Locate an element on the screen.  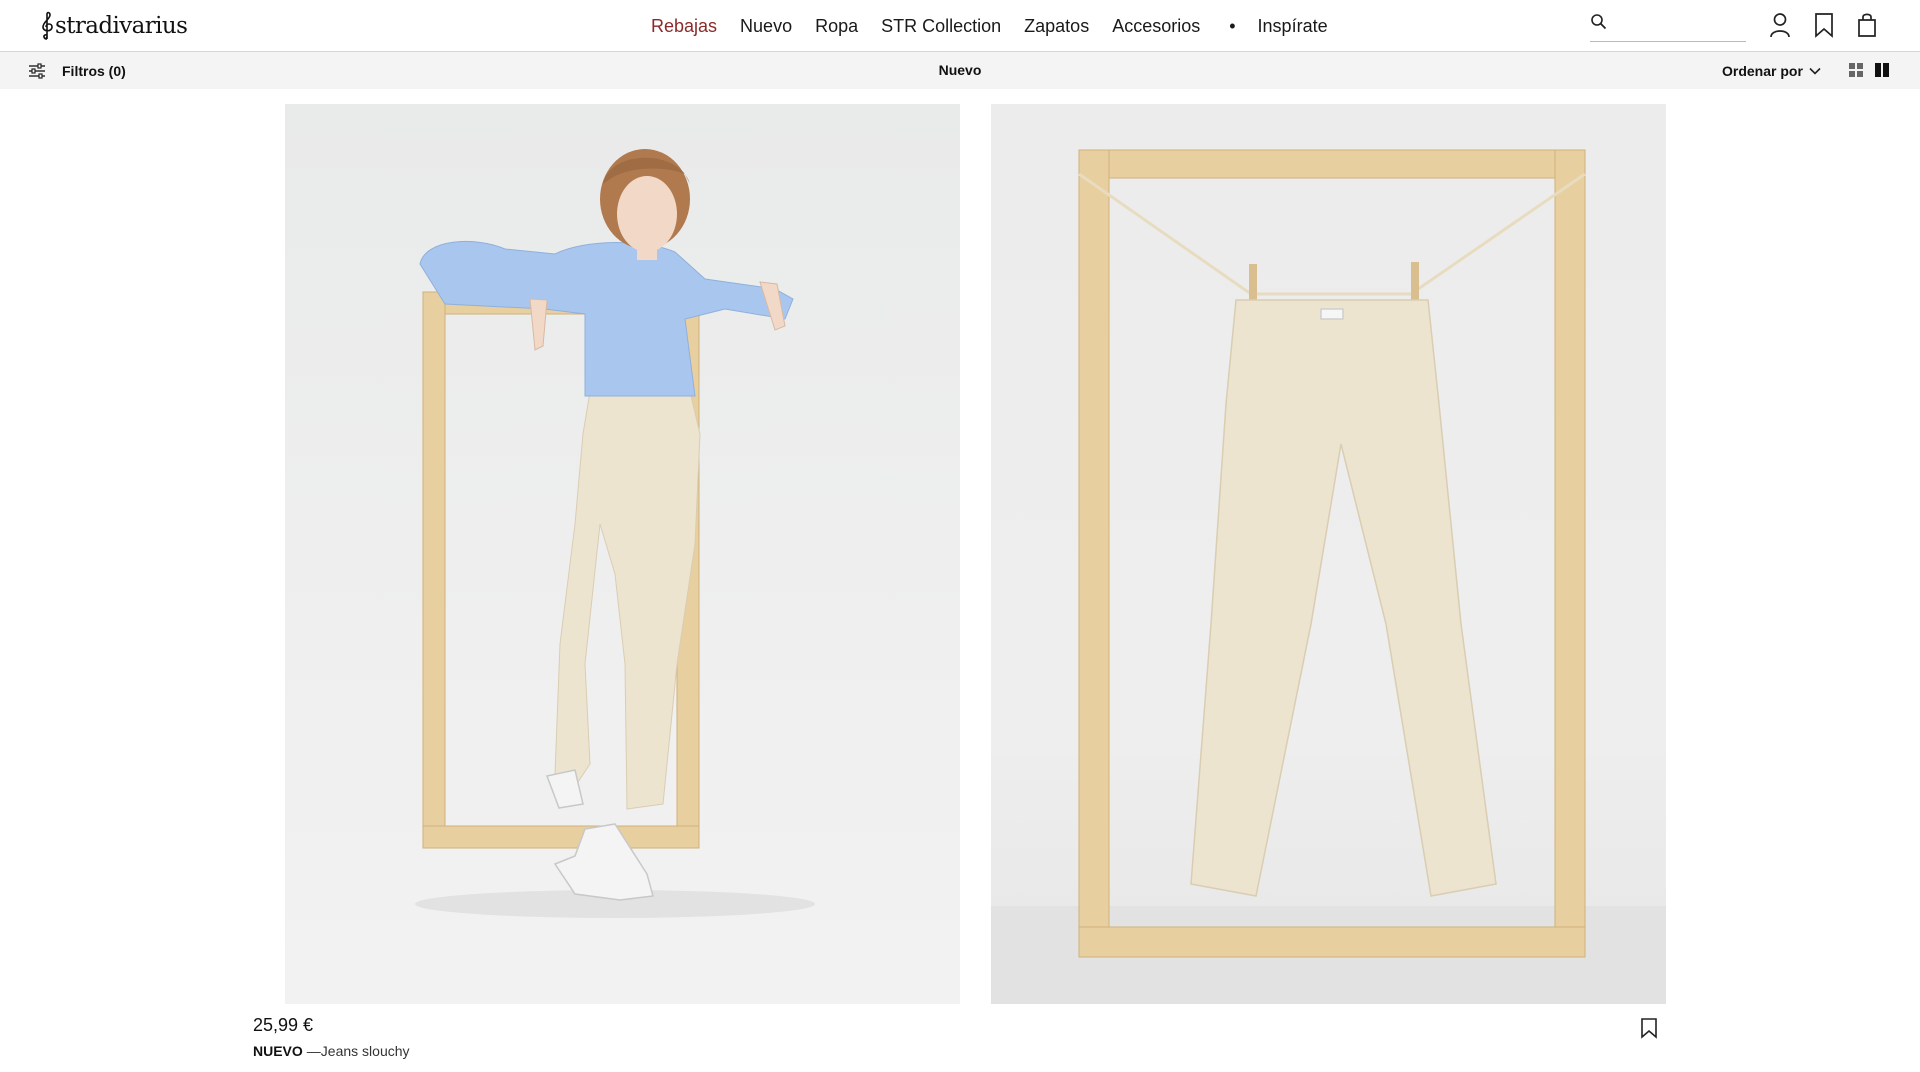
product-tag: NUEVO is located at coordinates (278, 1051).